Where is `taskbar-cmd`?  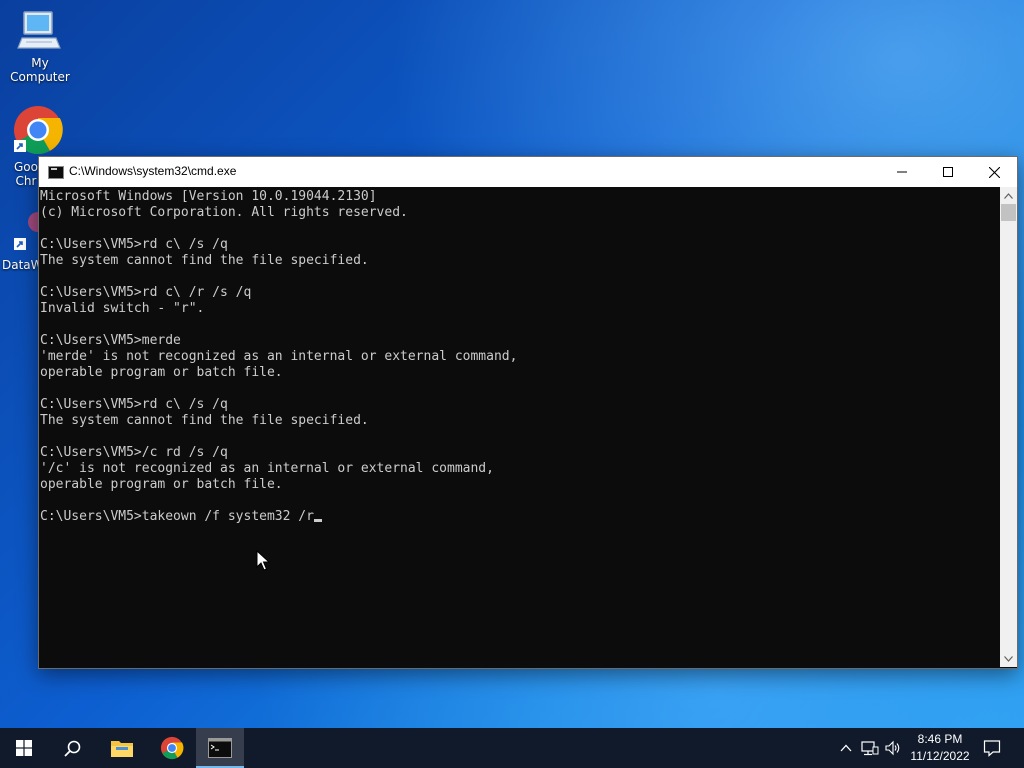 taskbar-cmd is located at coordinates (220, 748).